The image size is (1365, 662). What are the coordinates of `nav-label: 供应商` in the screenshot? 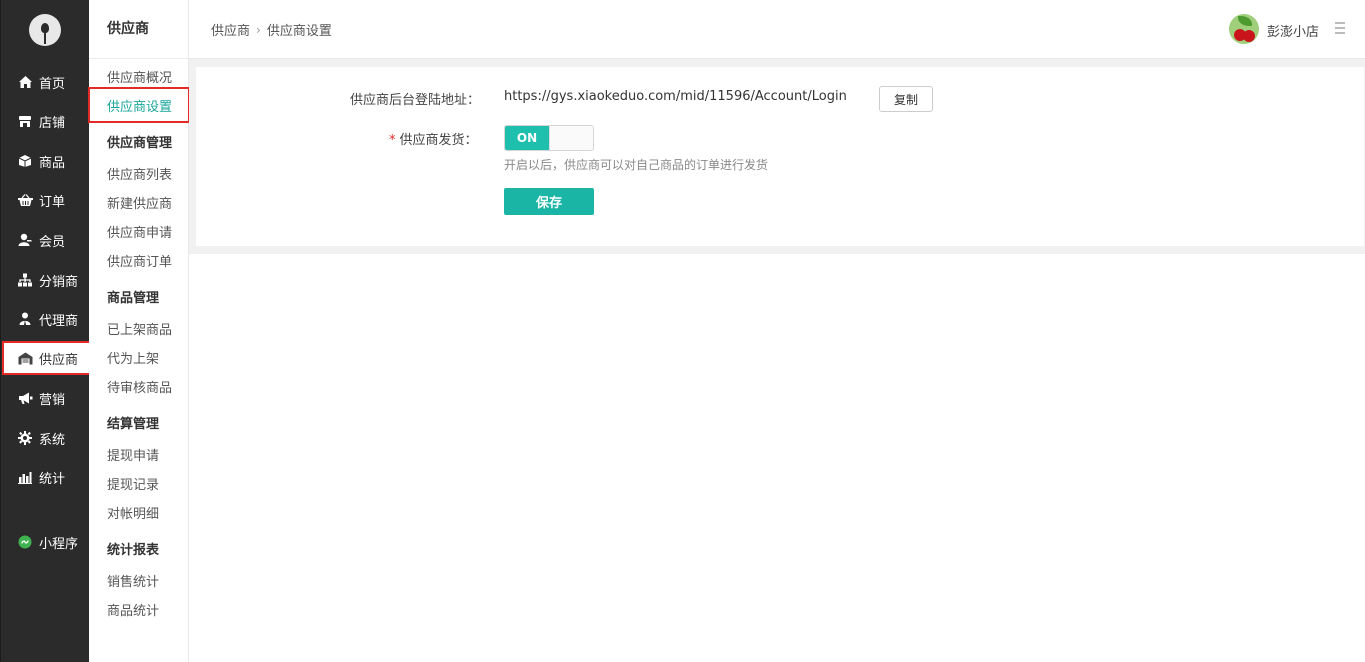 It's located at (59, 360).